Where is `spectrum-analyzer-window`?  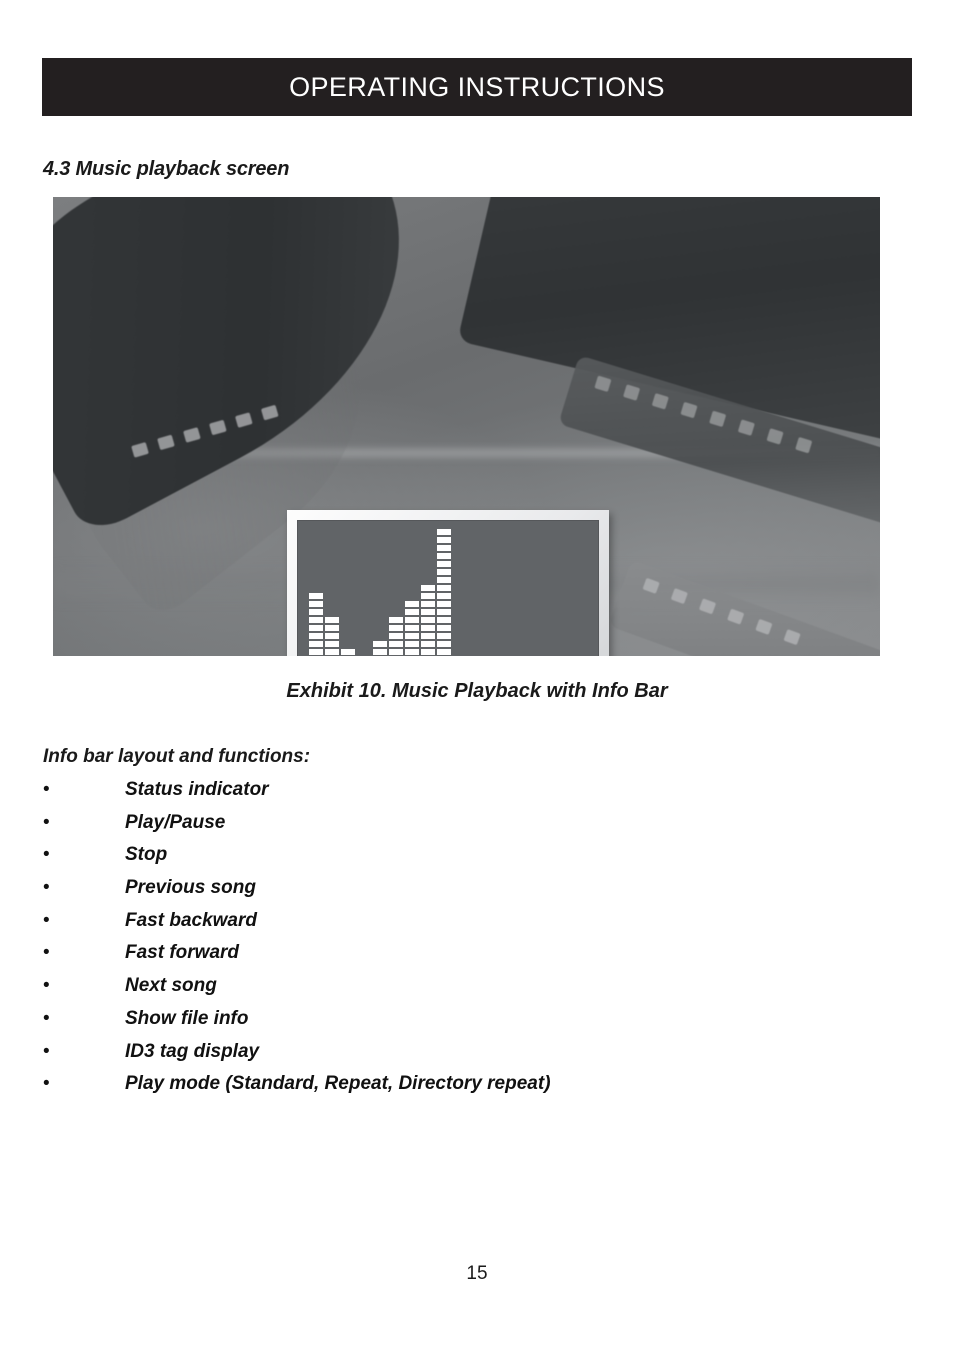 spectrum-analyzer-window is located at coordinates (448, 583).